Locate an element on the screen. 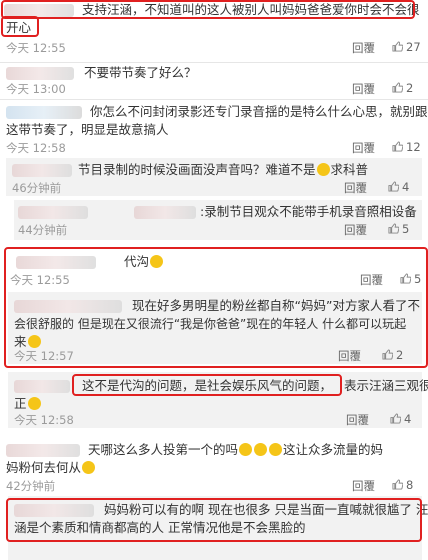  timestamp: 今天 12:55 is located at coordinates (36, 48).